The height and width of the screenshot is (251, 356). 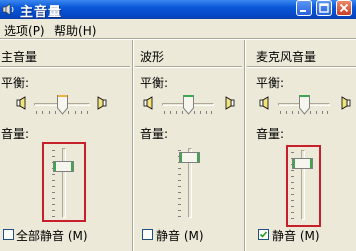 I want to click on title-bar: 主音量, so click(x=178, y=10).